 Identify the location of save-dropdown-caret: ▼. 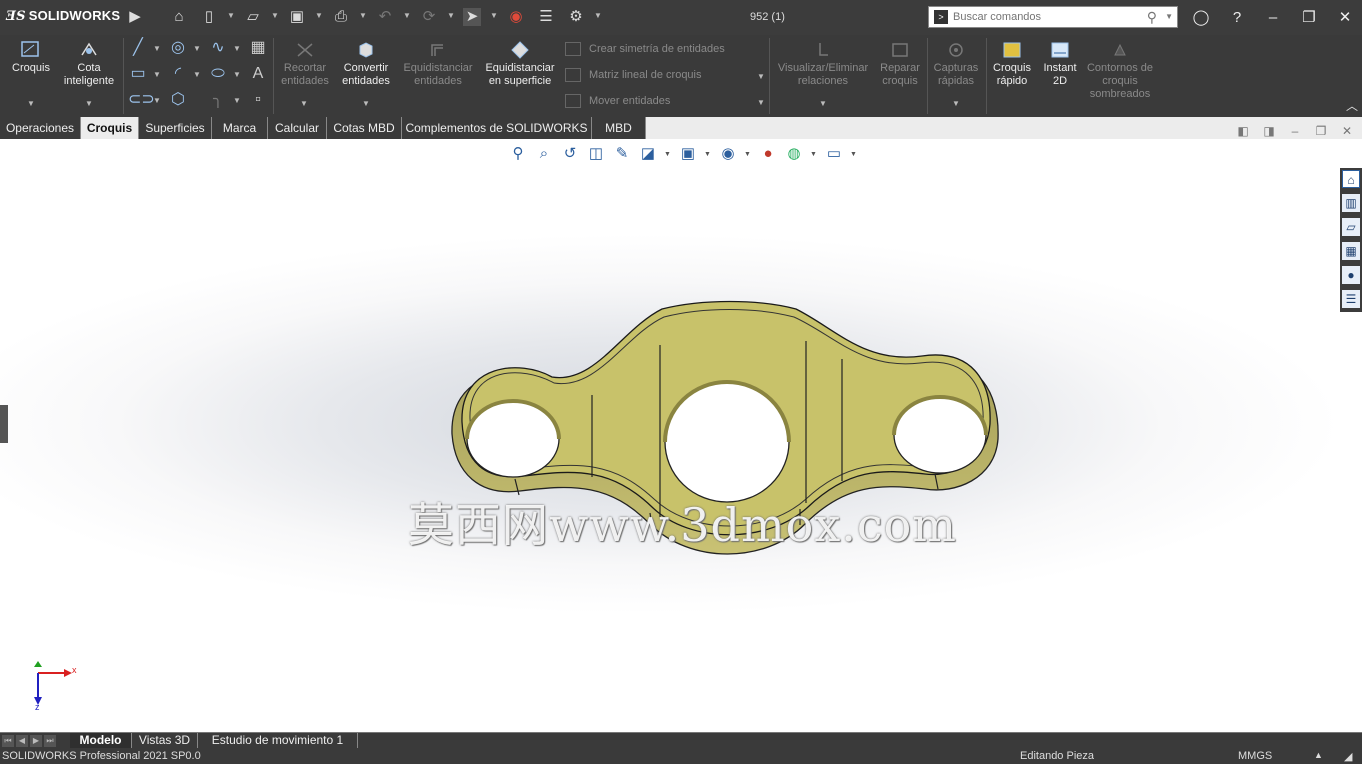
(319, 16).